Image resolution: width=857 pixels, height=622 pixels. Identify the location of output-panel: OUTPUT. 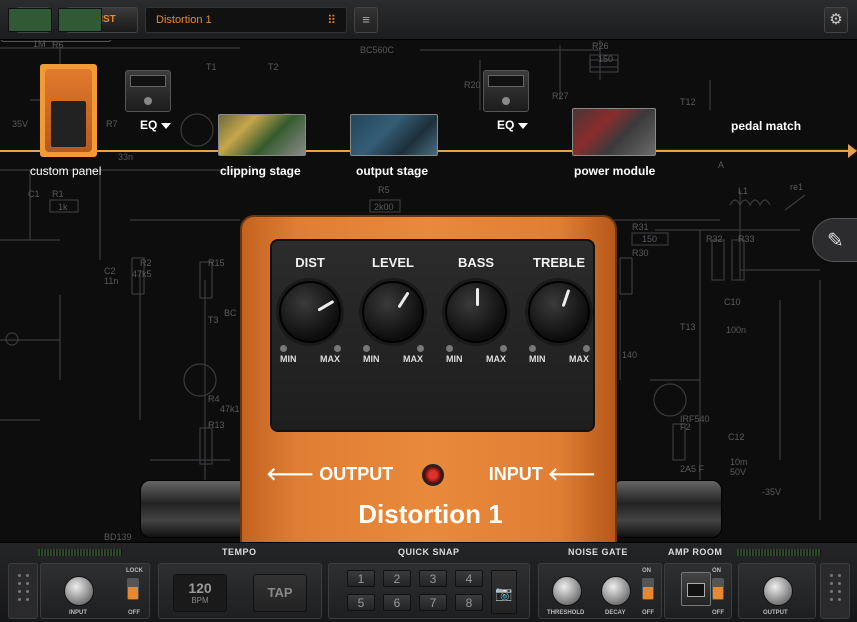
(777, 591).